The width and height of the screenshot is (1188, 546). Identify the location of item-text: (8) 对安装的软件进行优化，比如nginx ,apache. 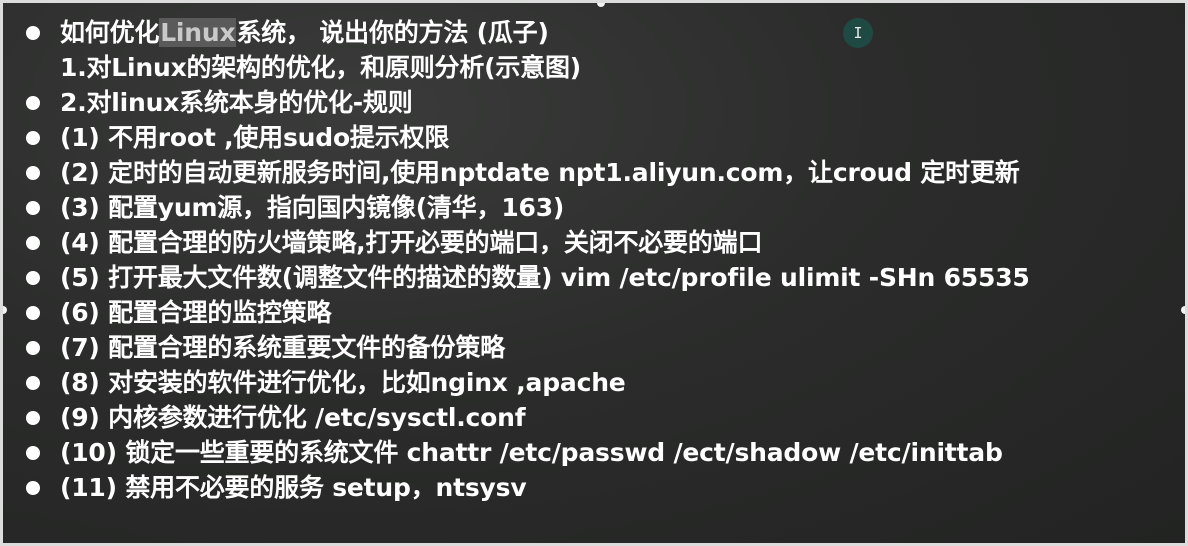
(343, 382).